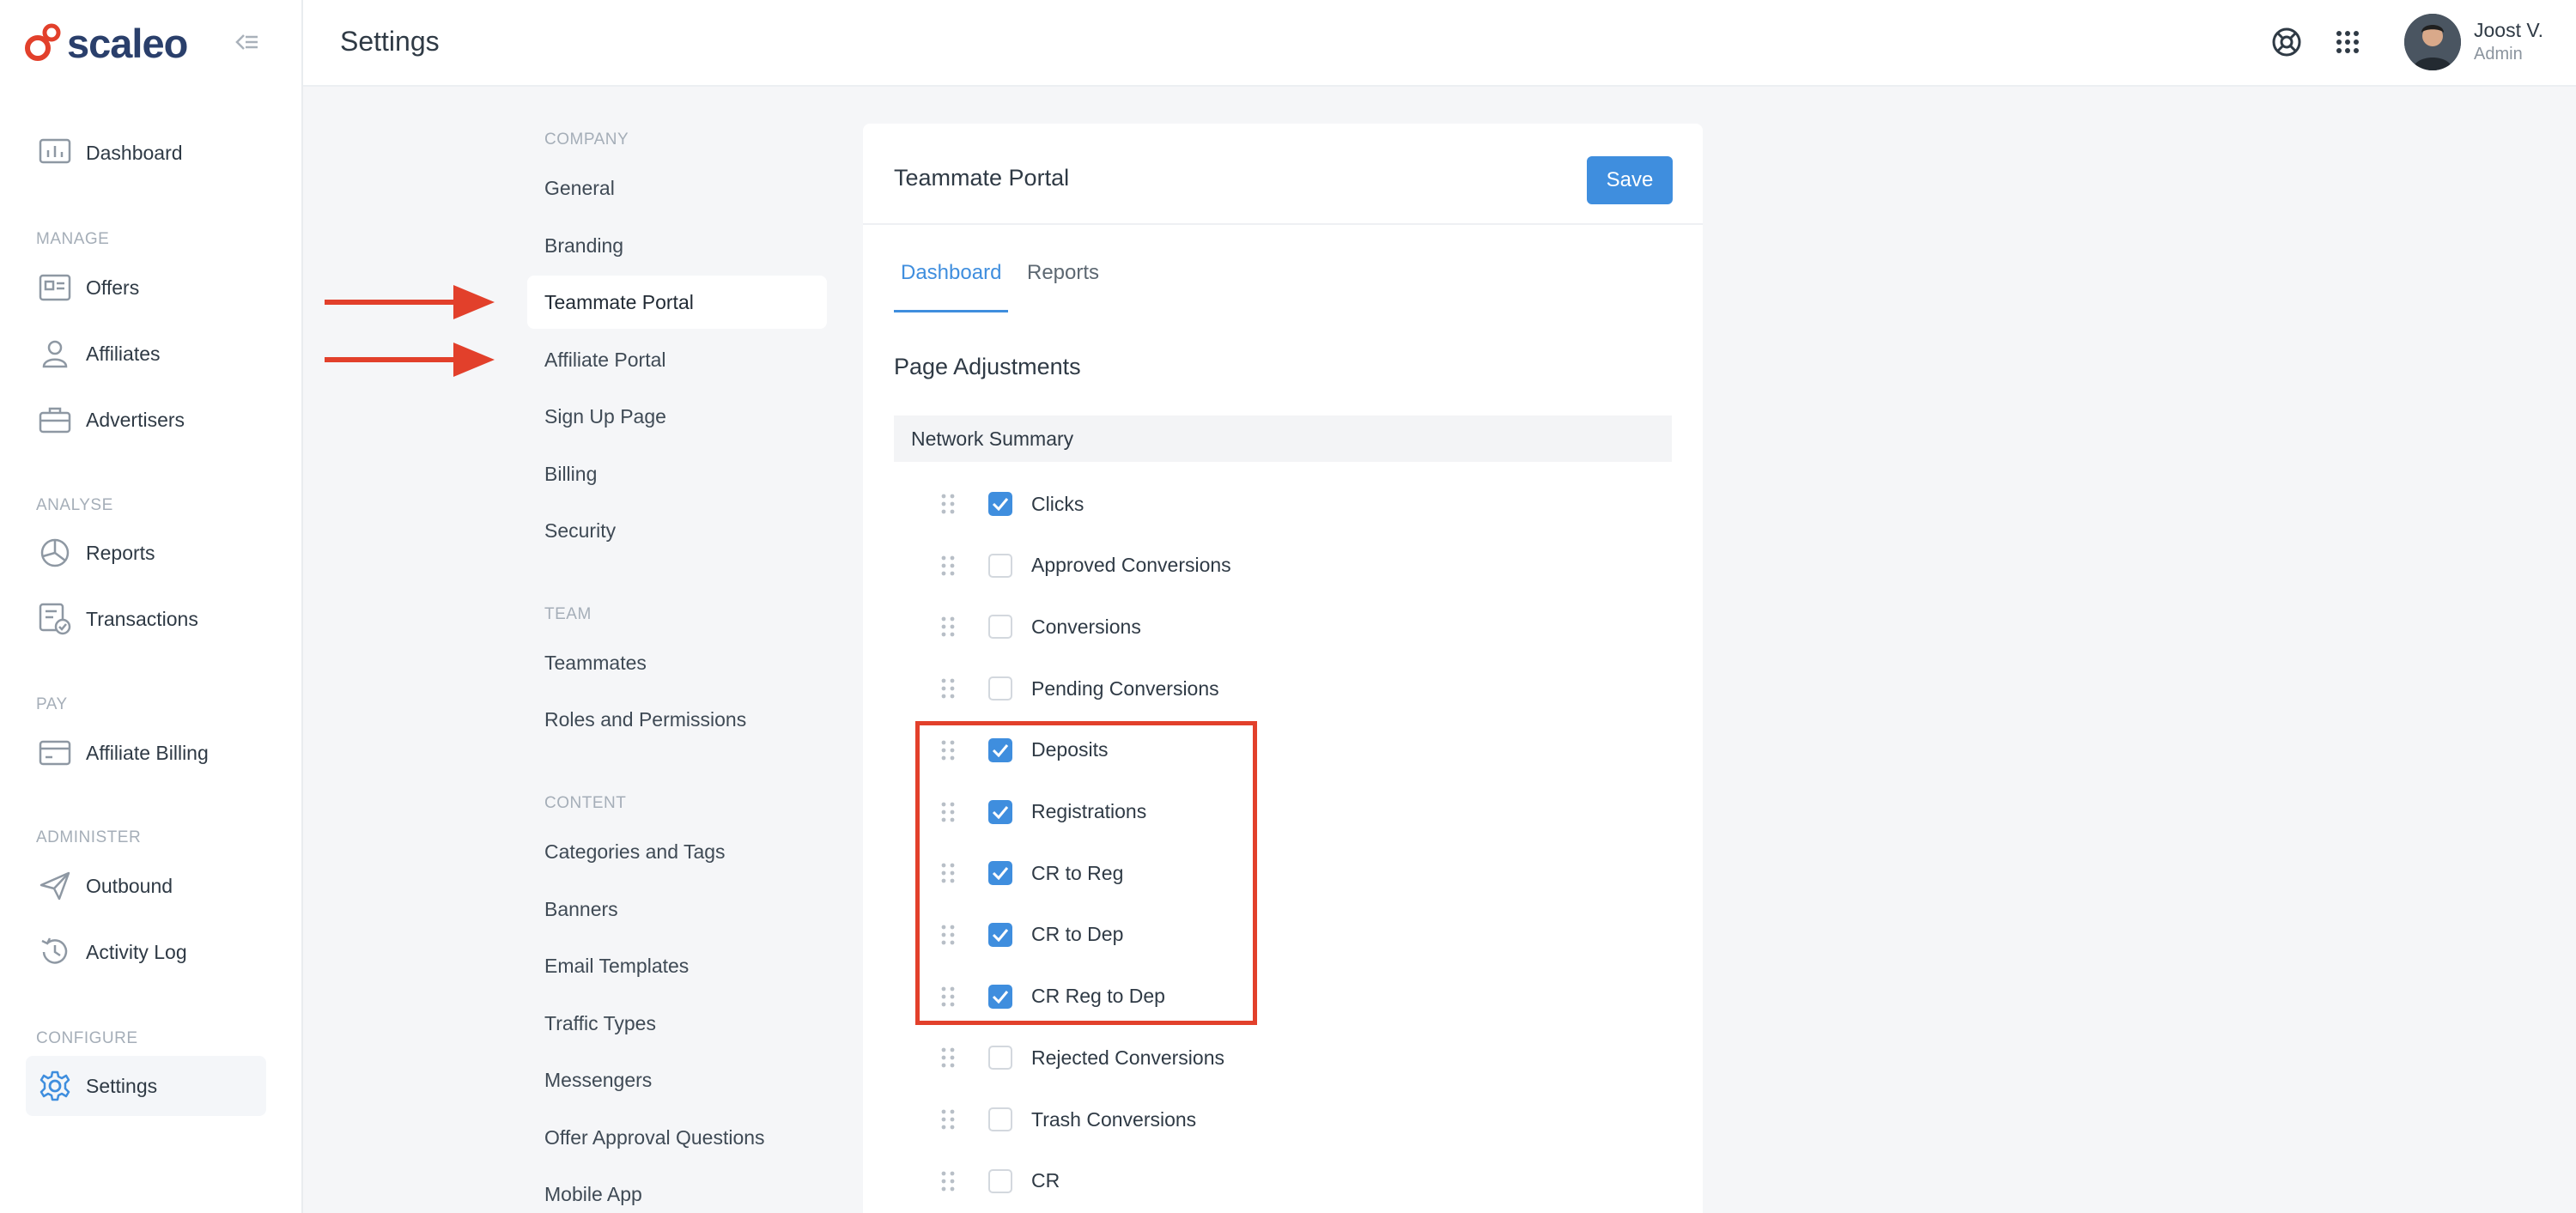 This screenshot has width=2576, height=1213. What do you see at coordinates (135, 419) in the screenshot?
I see `sidebar-item-label: Advertisers` at bounding box center [135, 419].